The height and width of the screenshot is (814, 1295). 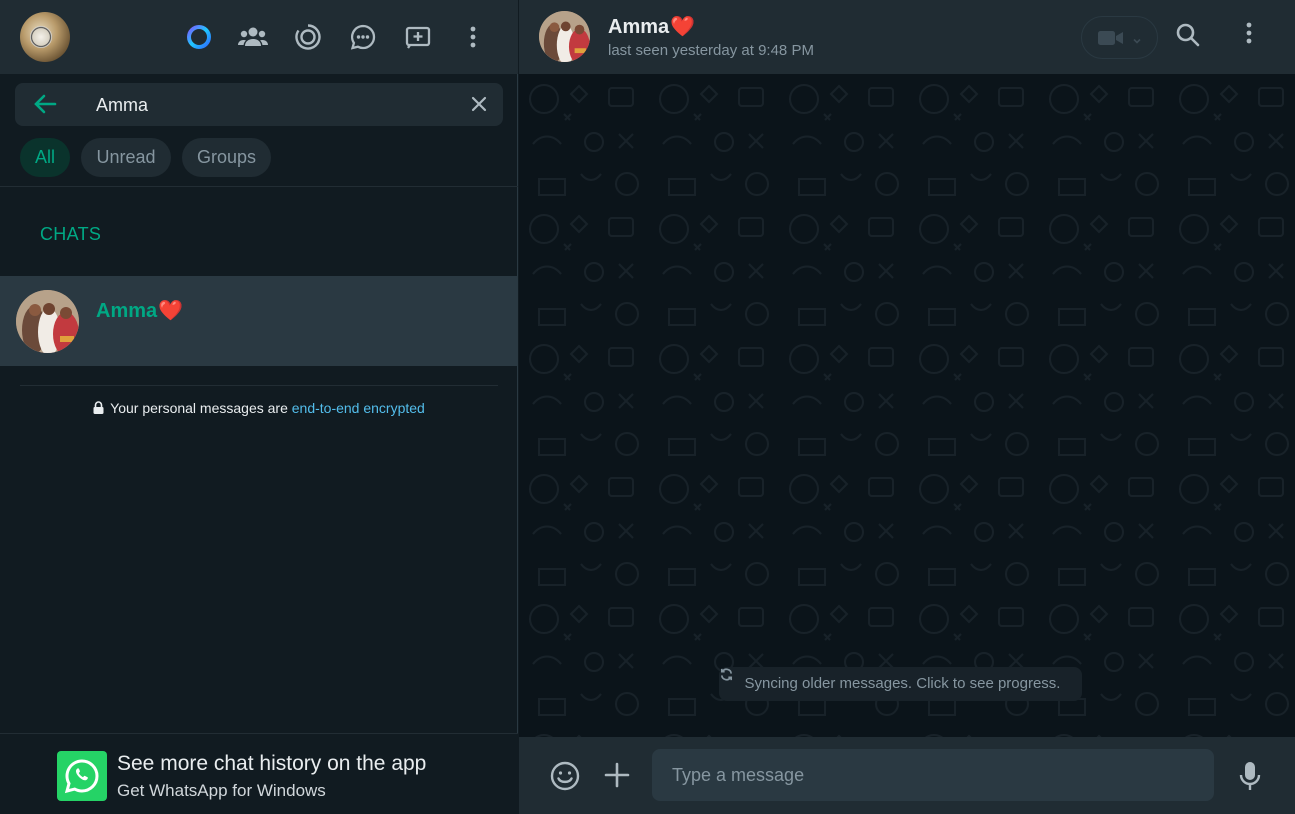 What do you see at coordinates (253, 37) in the screenshot?
I see `communities-icon` at bounding box center [253, 37].